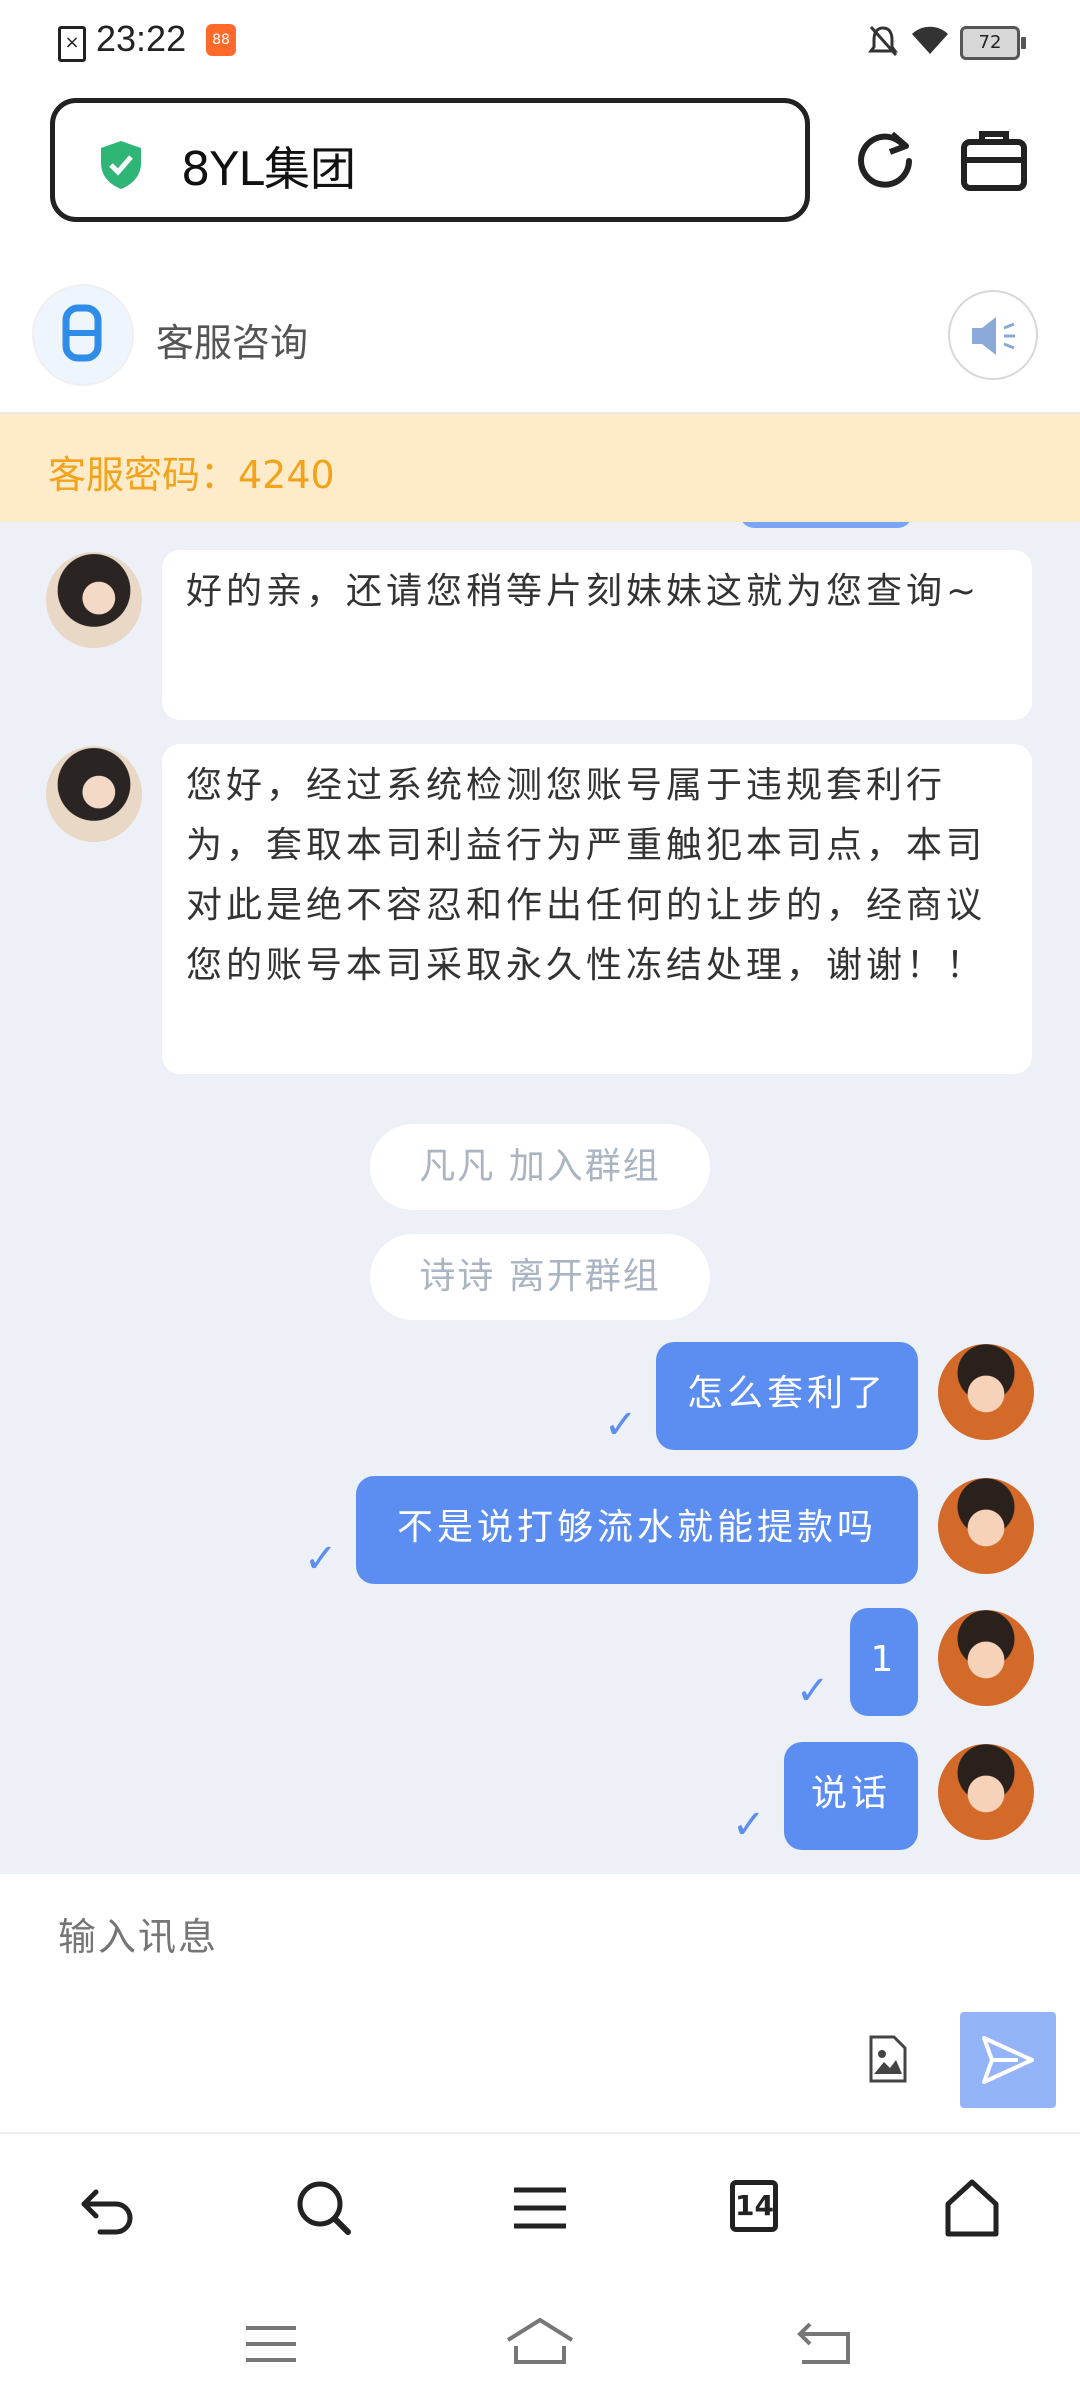 The height and width of the screenshot is (2408, 1080). What do you see at coordinates (324, 2208) in the screenshot?
I see `search-icon` at bounding box center [324, 2208].